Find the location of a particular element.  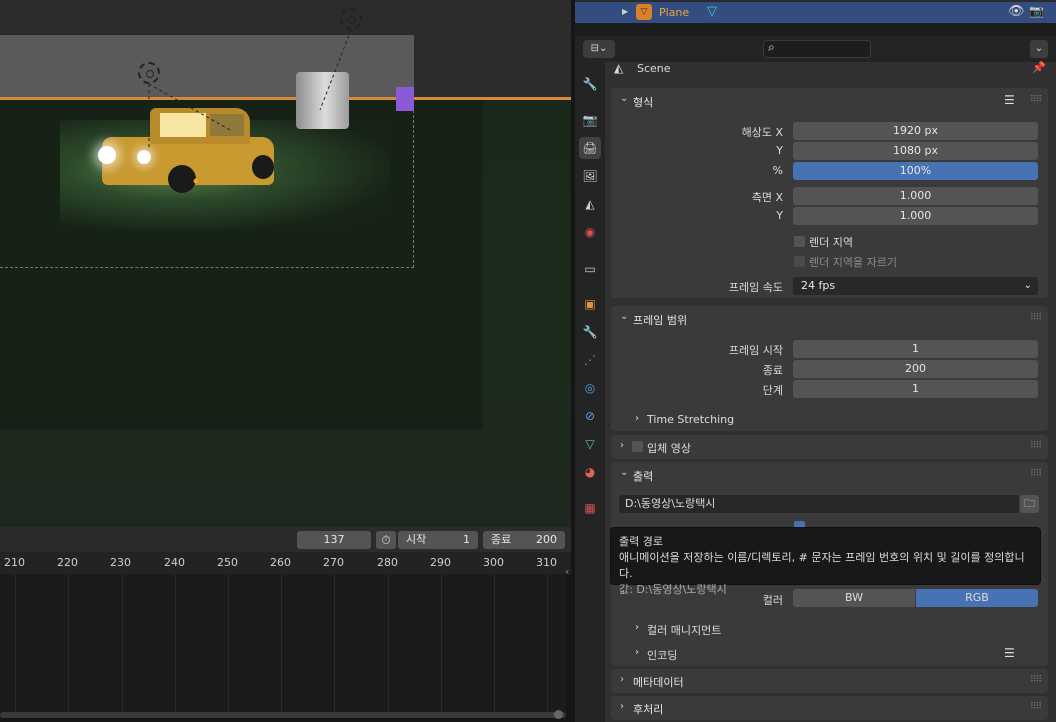

output-path-value: D:\동영상\노랑택시 is located at coordinates (670, 503).